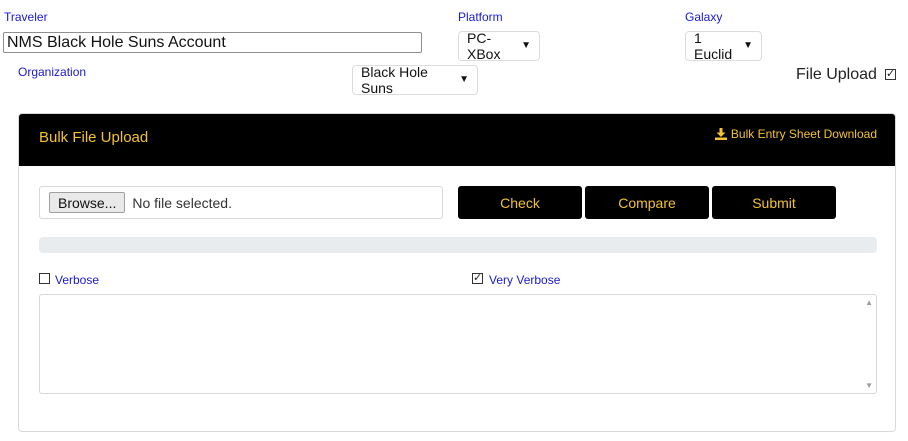 This screenshot has width=908, height=441. What do you see at coordinates (94, 137) in the screenshot?
I see `card-title: Bulk File Upload` at bounding box center [94, 137].